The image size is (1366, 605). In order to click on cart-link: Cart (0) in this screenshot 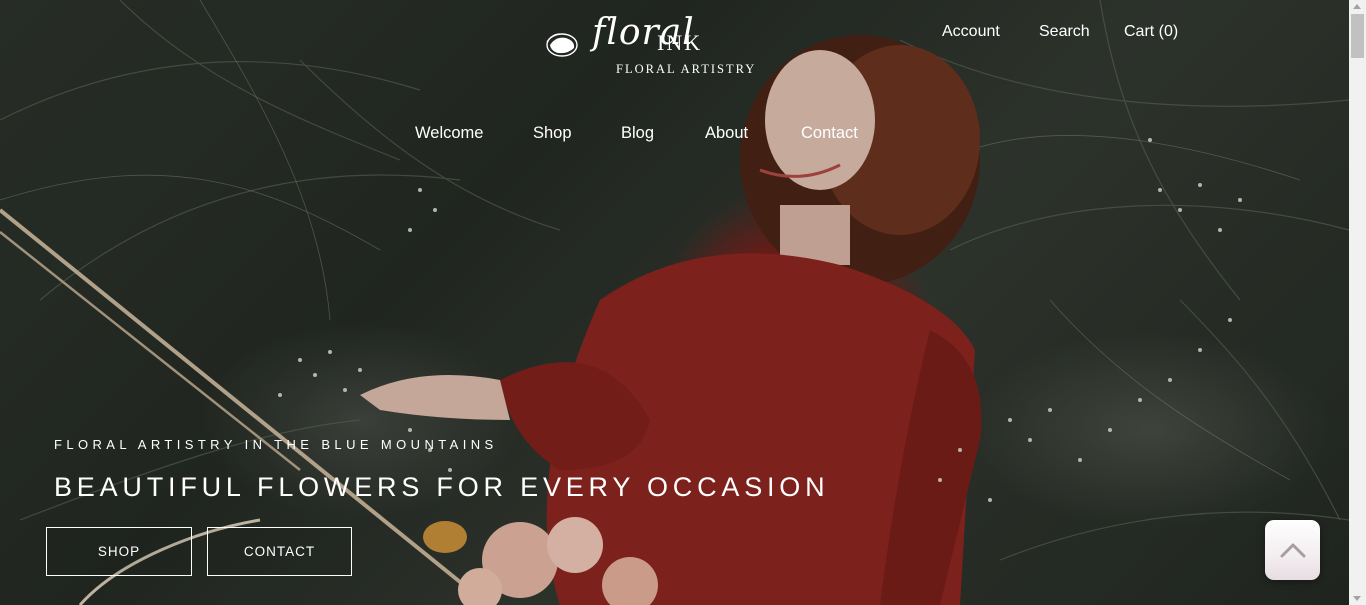, I will do `click(1151, 32)`.